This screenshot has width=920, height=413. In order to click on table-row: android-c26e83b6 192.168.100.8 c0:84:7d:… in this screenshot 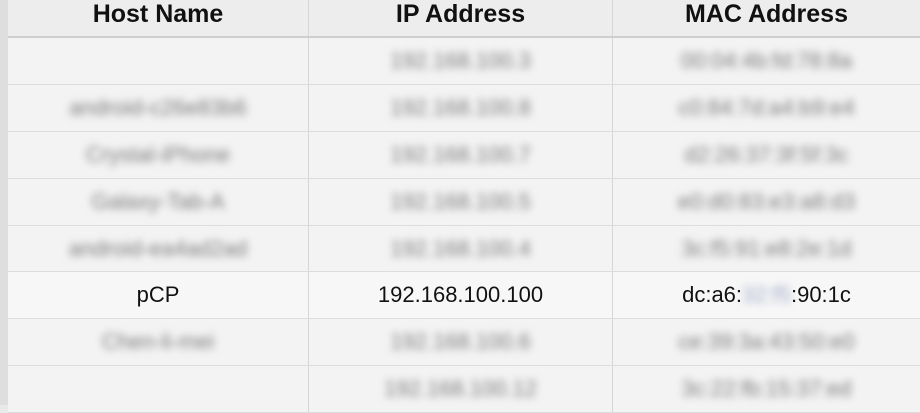, I will do `click(464, 108)`.